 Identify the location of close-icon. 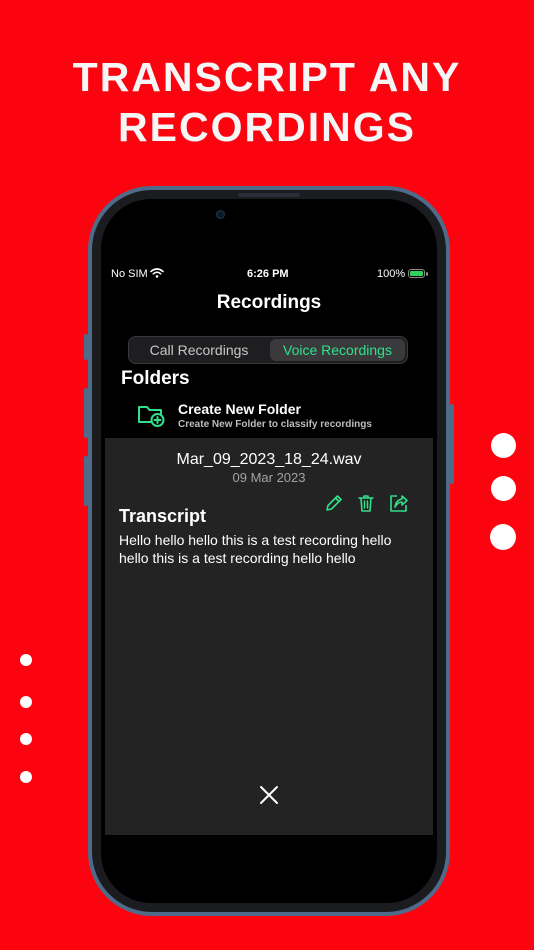
(269, 795).